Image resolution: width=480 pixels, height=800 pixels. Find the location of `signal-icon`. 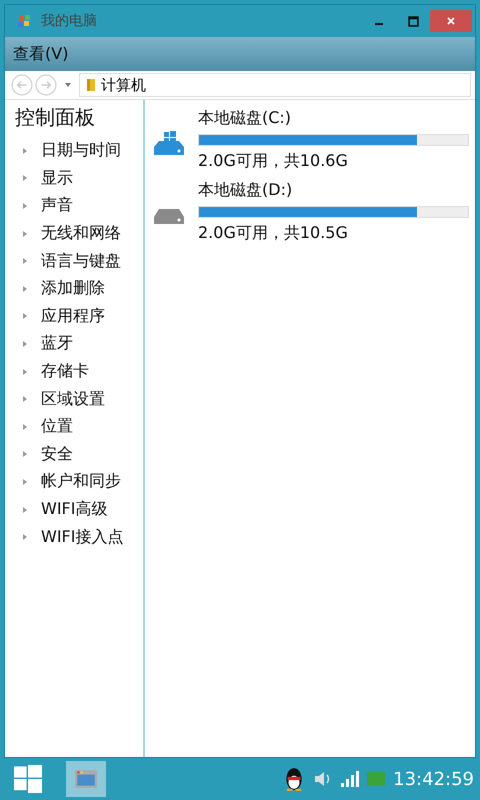

signal-icon is located at coordinates (350, 779).